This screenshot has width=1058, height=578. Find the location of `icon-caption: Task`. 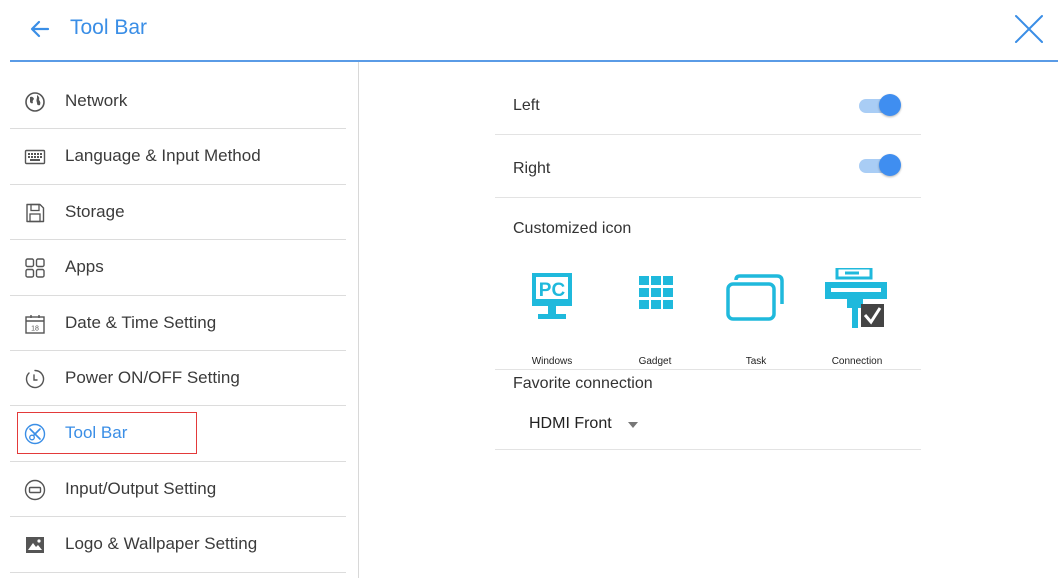

icon-caption: Task is located at coordinates (756, 361).